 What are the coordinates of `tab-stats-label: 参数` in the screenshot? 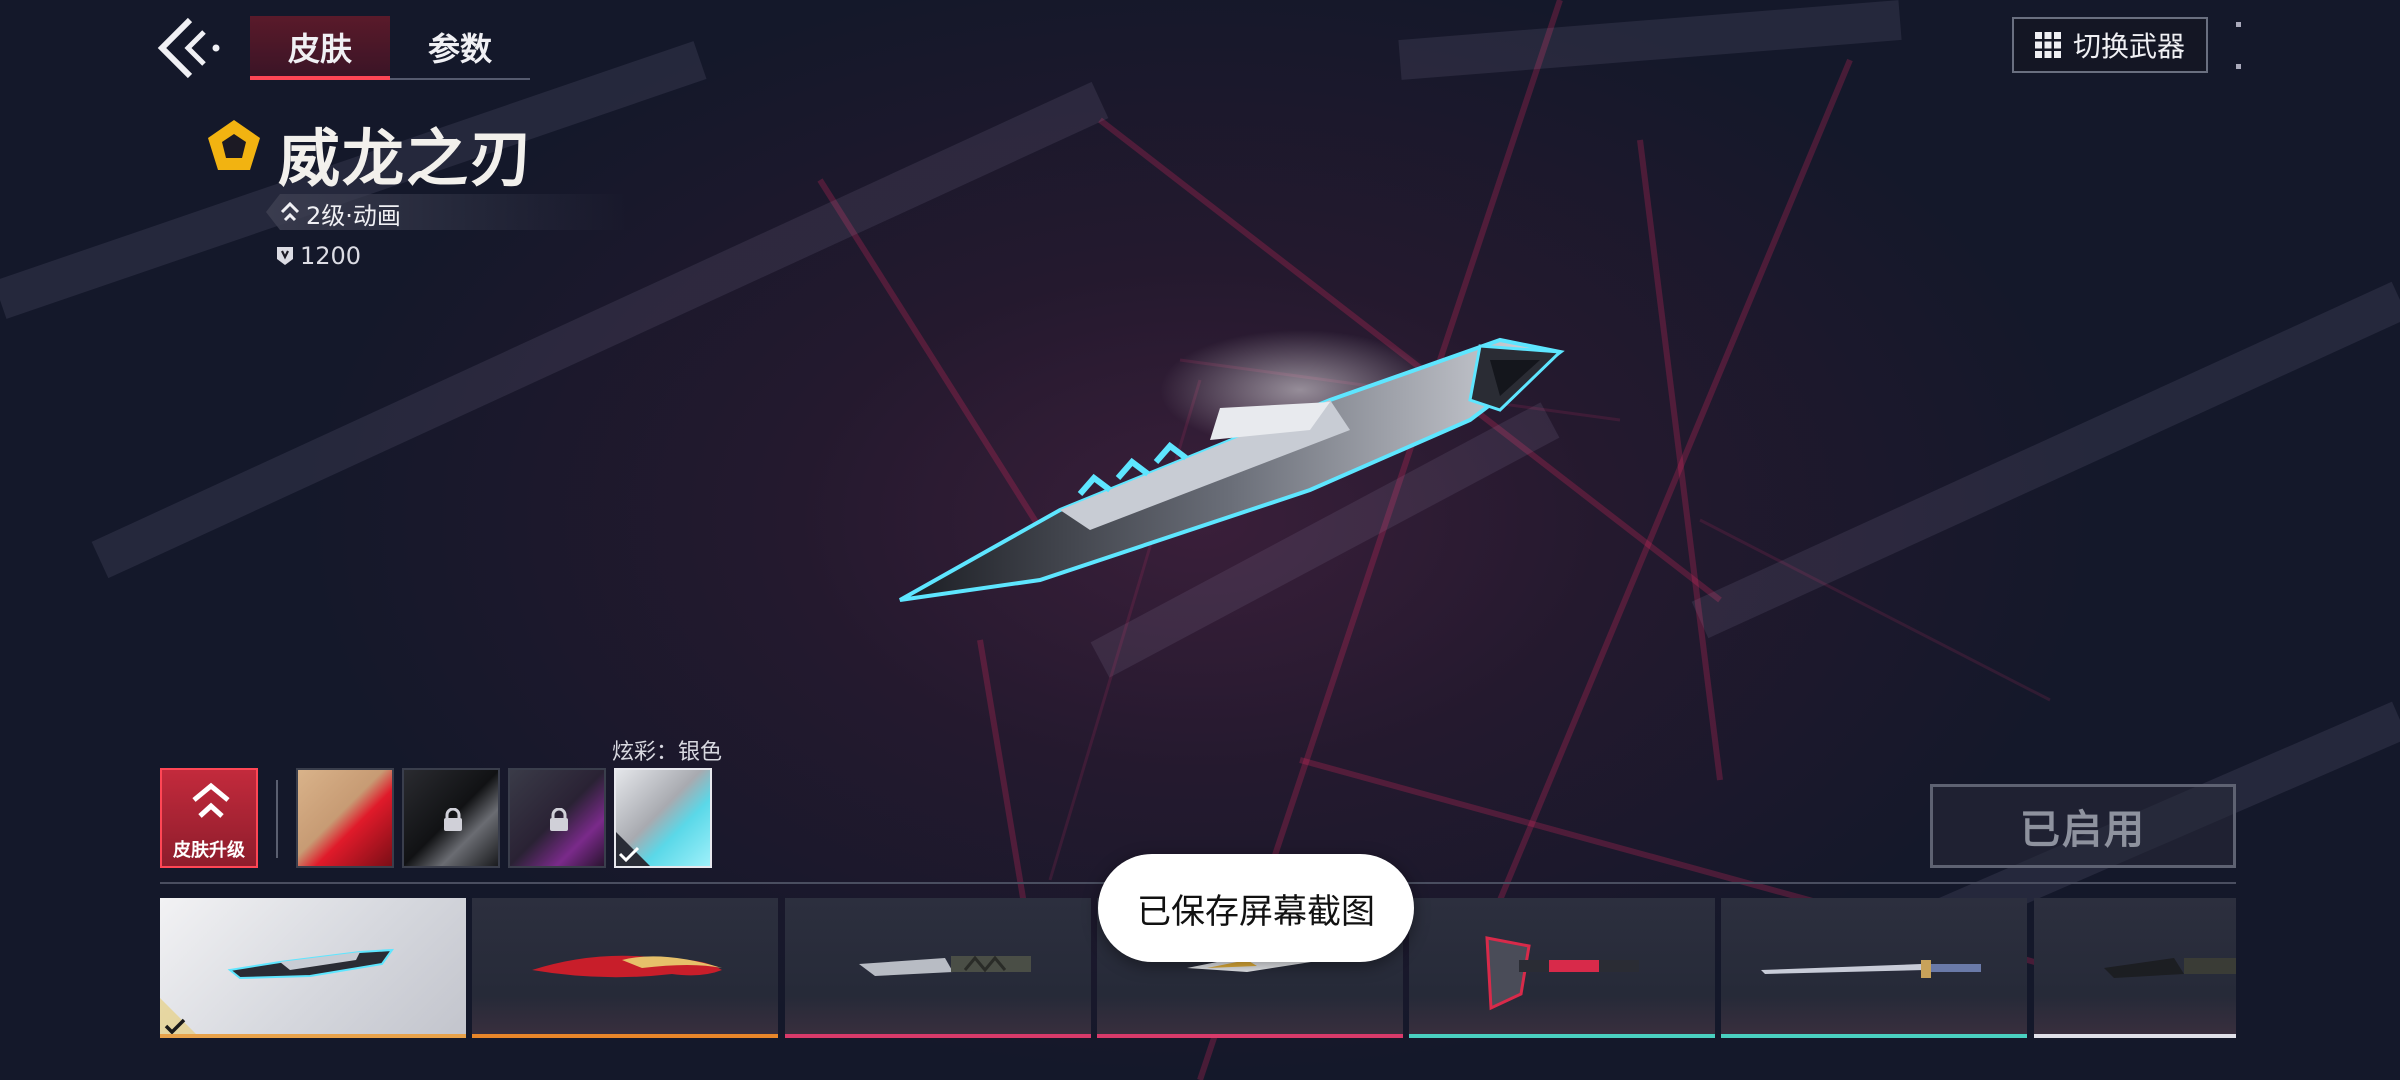 It's located at (459, 49).